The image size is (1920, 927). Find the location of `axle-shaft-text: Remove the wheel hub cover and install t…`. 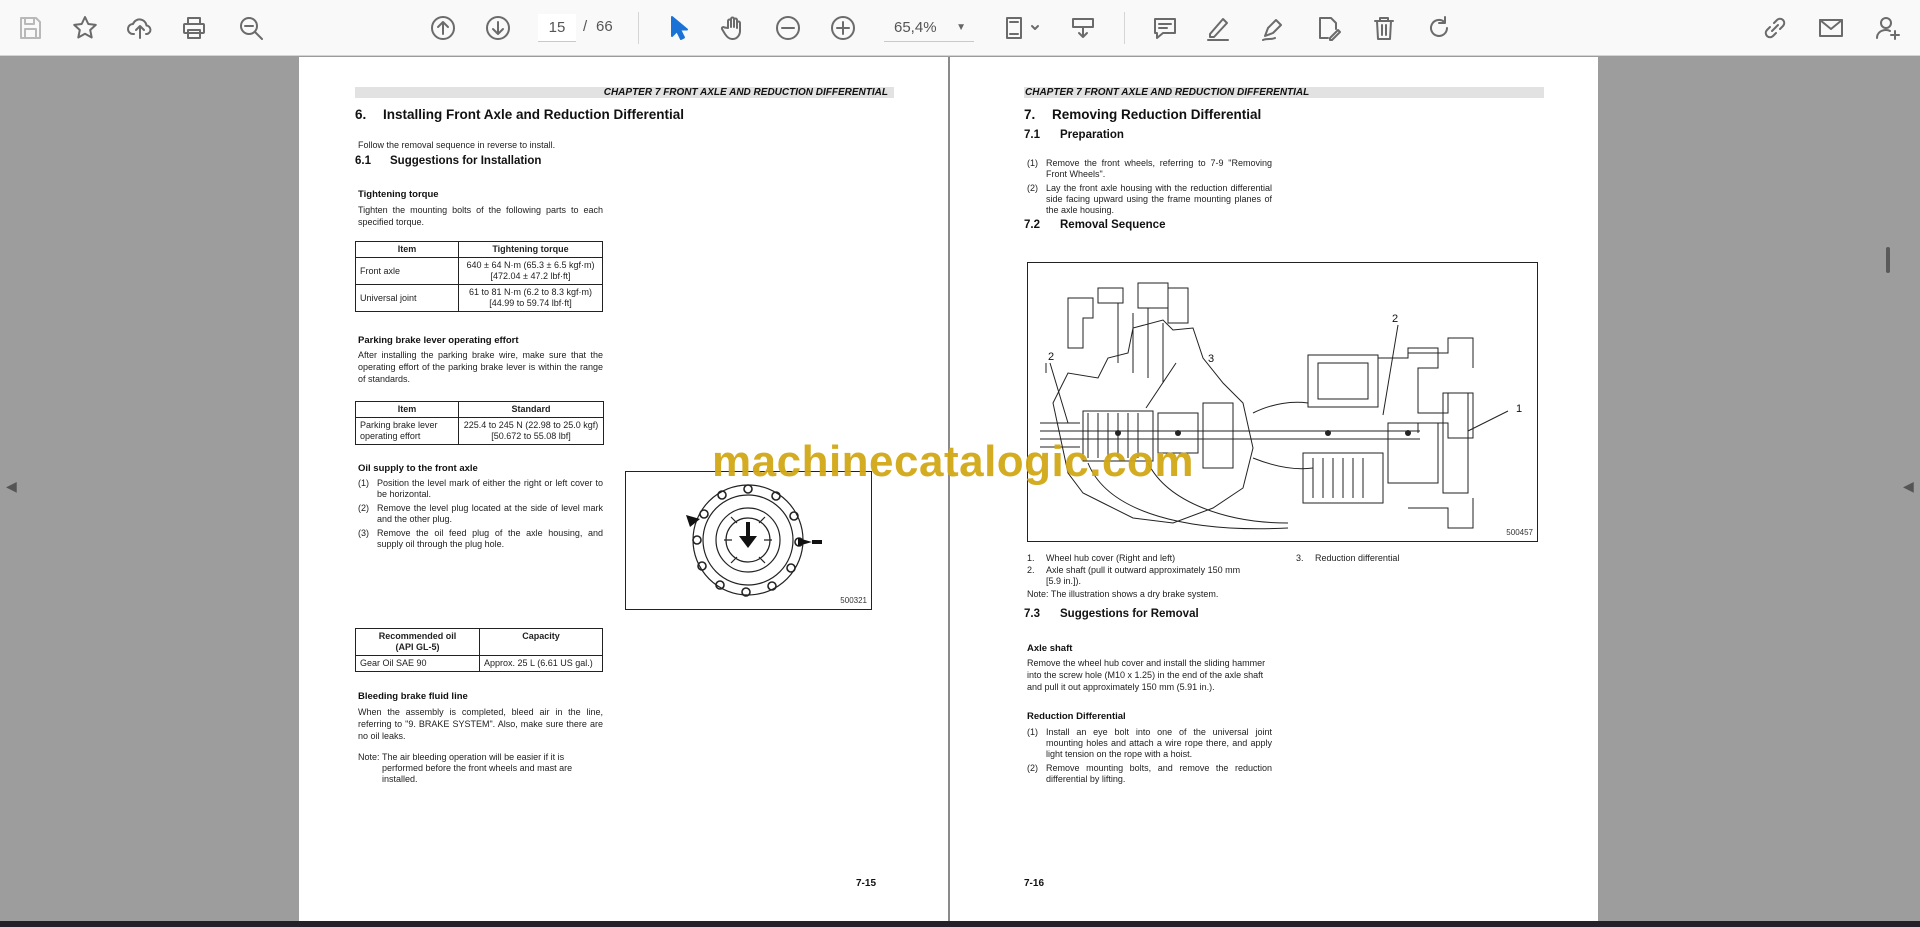

axle-shaft-text: Remove the wheel hub cover and install t… is located at coordinates (1146, 675).